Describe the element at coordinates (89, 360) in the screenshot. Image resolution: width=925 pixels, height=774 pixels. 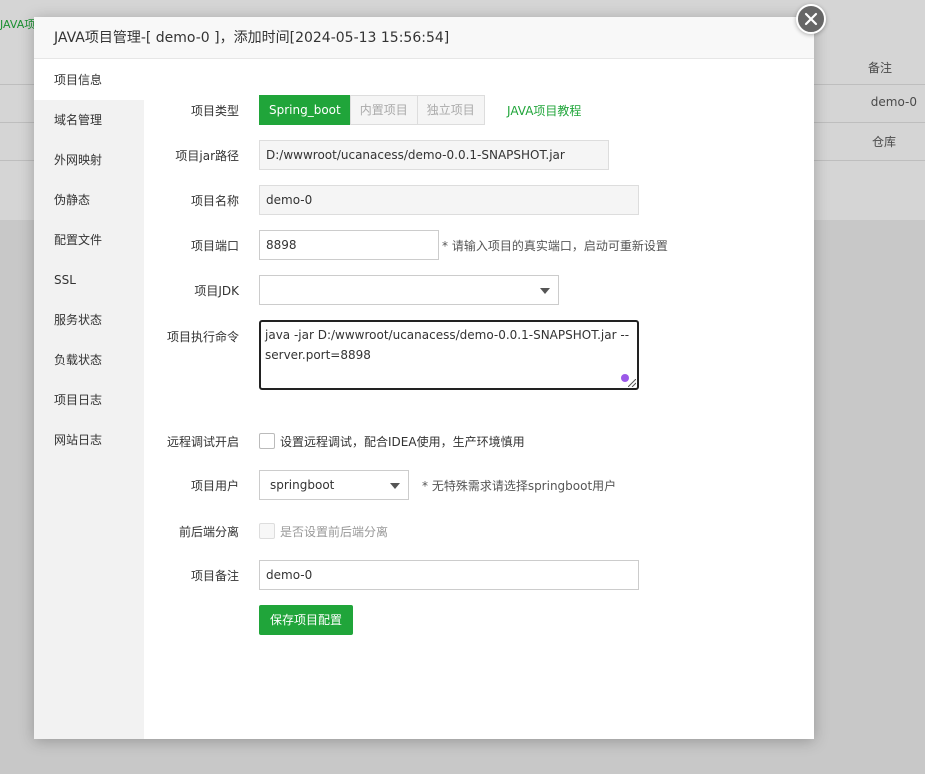
I see `sidebar-item-load-status: 负载状态` at that location.